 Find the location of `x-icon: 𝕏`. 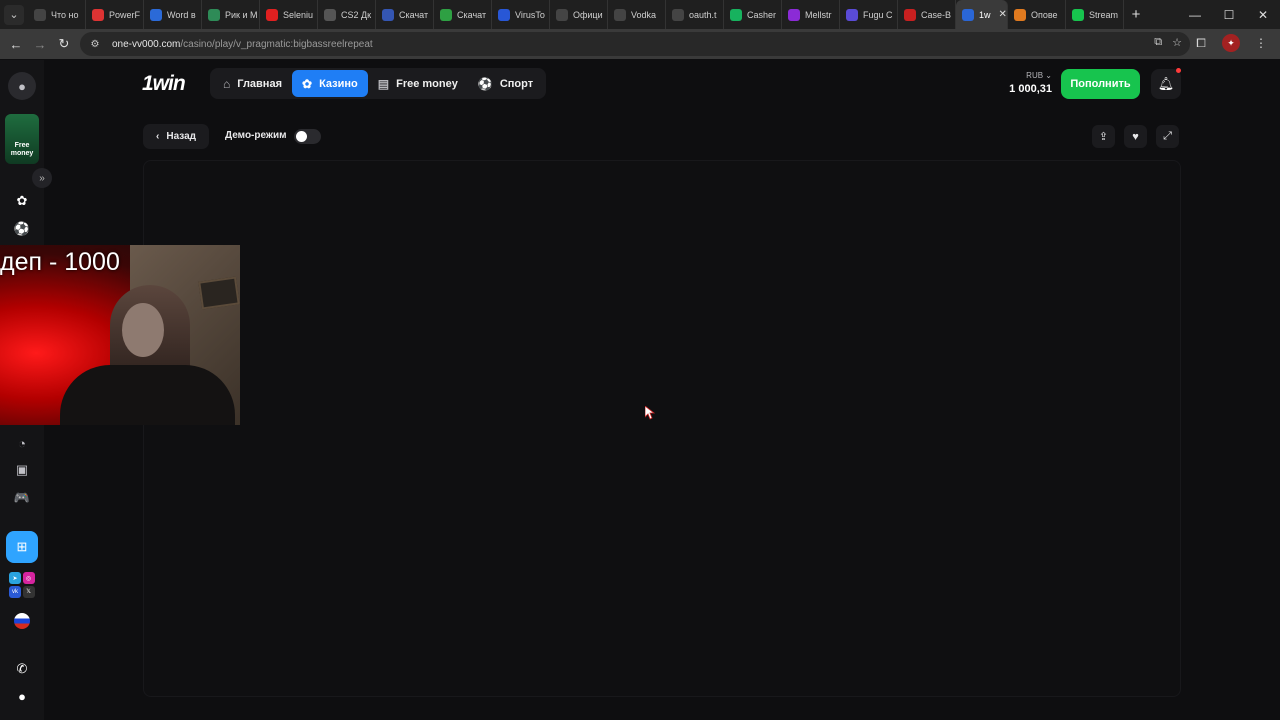

x-icon: 𝕏 is located at coordinates (28, 591).